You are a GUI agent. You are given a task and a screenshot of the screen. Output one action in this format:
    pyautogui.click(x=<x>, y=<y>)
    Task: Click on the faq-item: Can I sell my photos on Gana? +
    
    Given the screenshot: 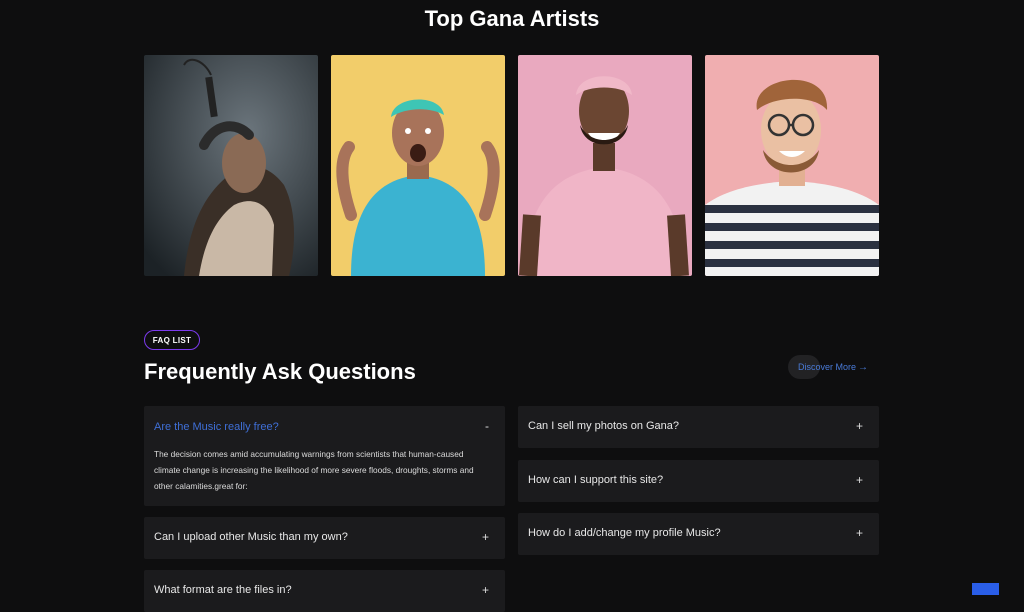 What is the action you would take?
    pyautogui.click(x=698, y=427)
    